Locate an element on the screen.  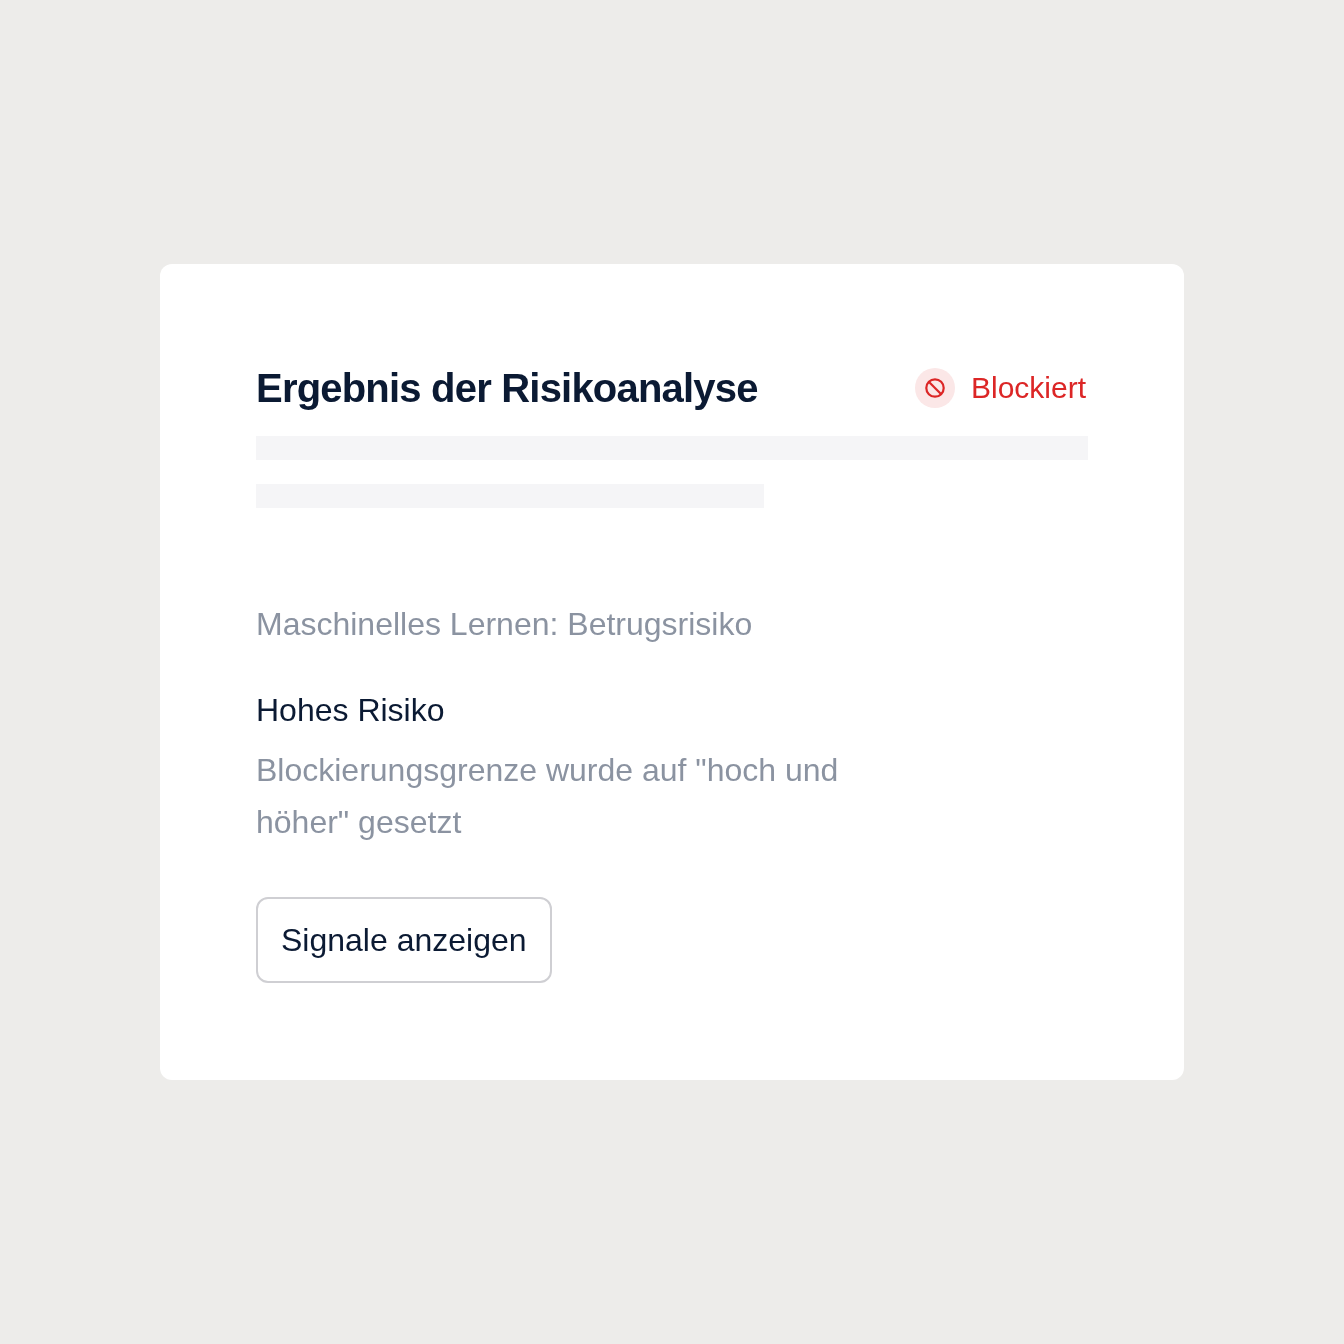
card-title: Ergebnis der Risikoanalyse is located at coordinates (507, 388).